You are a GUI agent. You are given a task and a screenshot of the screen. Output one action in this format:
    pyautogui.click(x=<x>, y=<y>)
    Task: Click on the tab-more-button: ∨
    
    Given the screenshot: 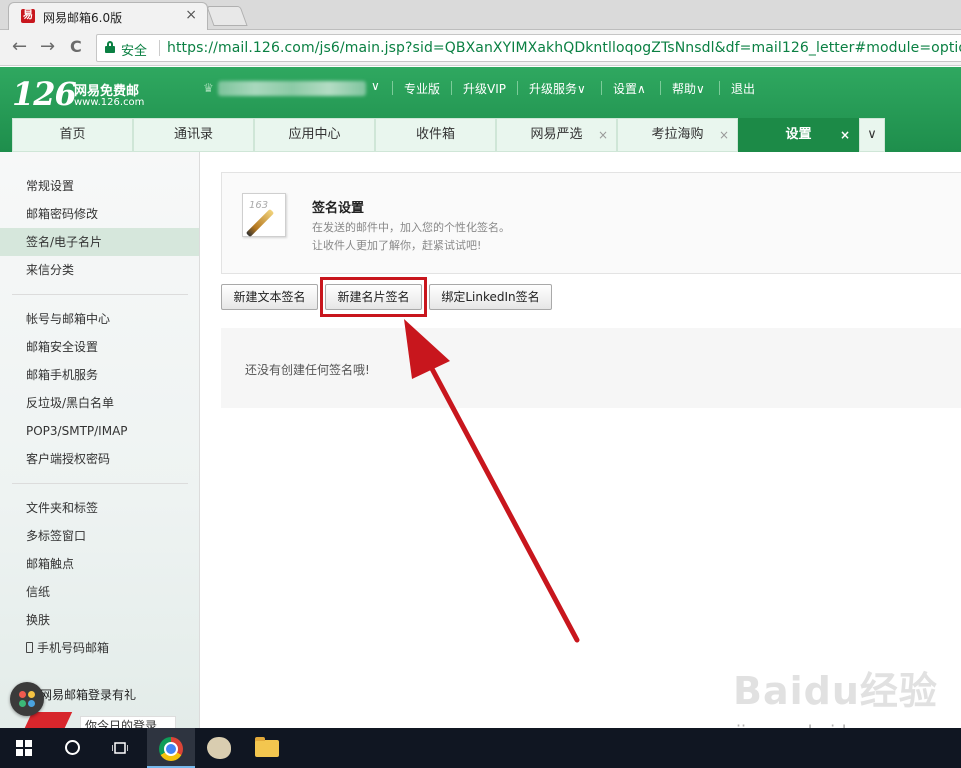 What is the action you would take?
    pyautogui.click(x=872, y=135)
    